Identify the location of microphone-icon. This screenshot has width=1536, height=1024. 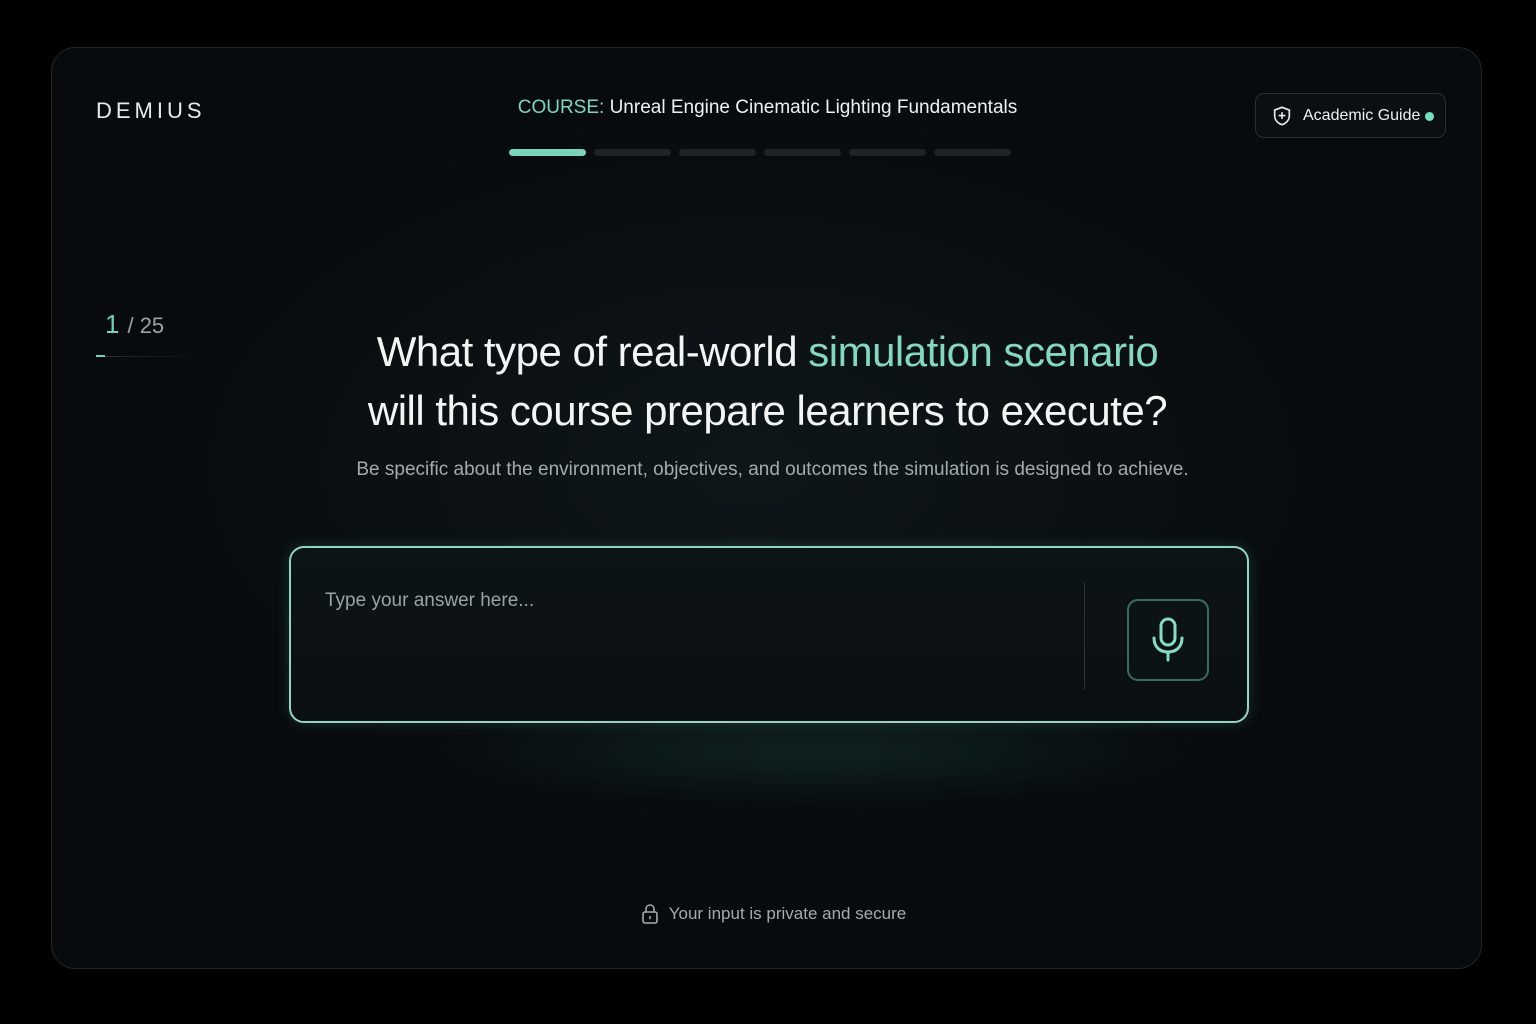
(1168, 640).